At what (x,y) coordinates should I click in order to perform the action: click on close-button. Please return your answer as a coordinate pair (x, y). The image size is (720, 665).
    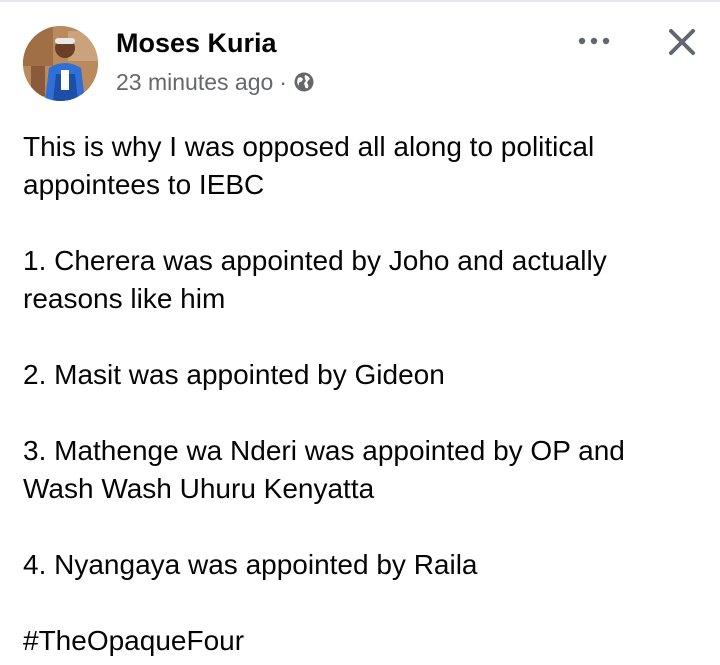
    Looking at the image, I should click on (682, 42).